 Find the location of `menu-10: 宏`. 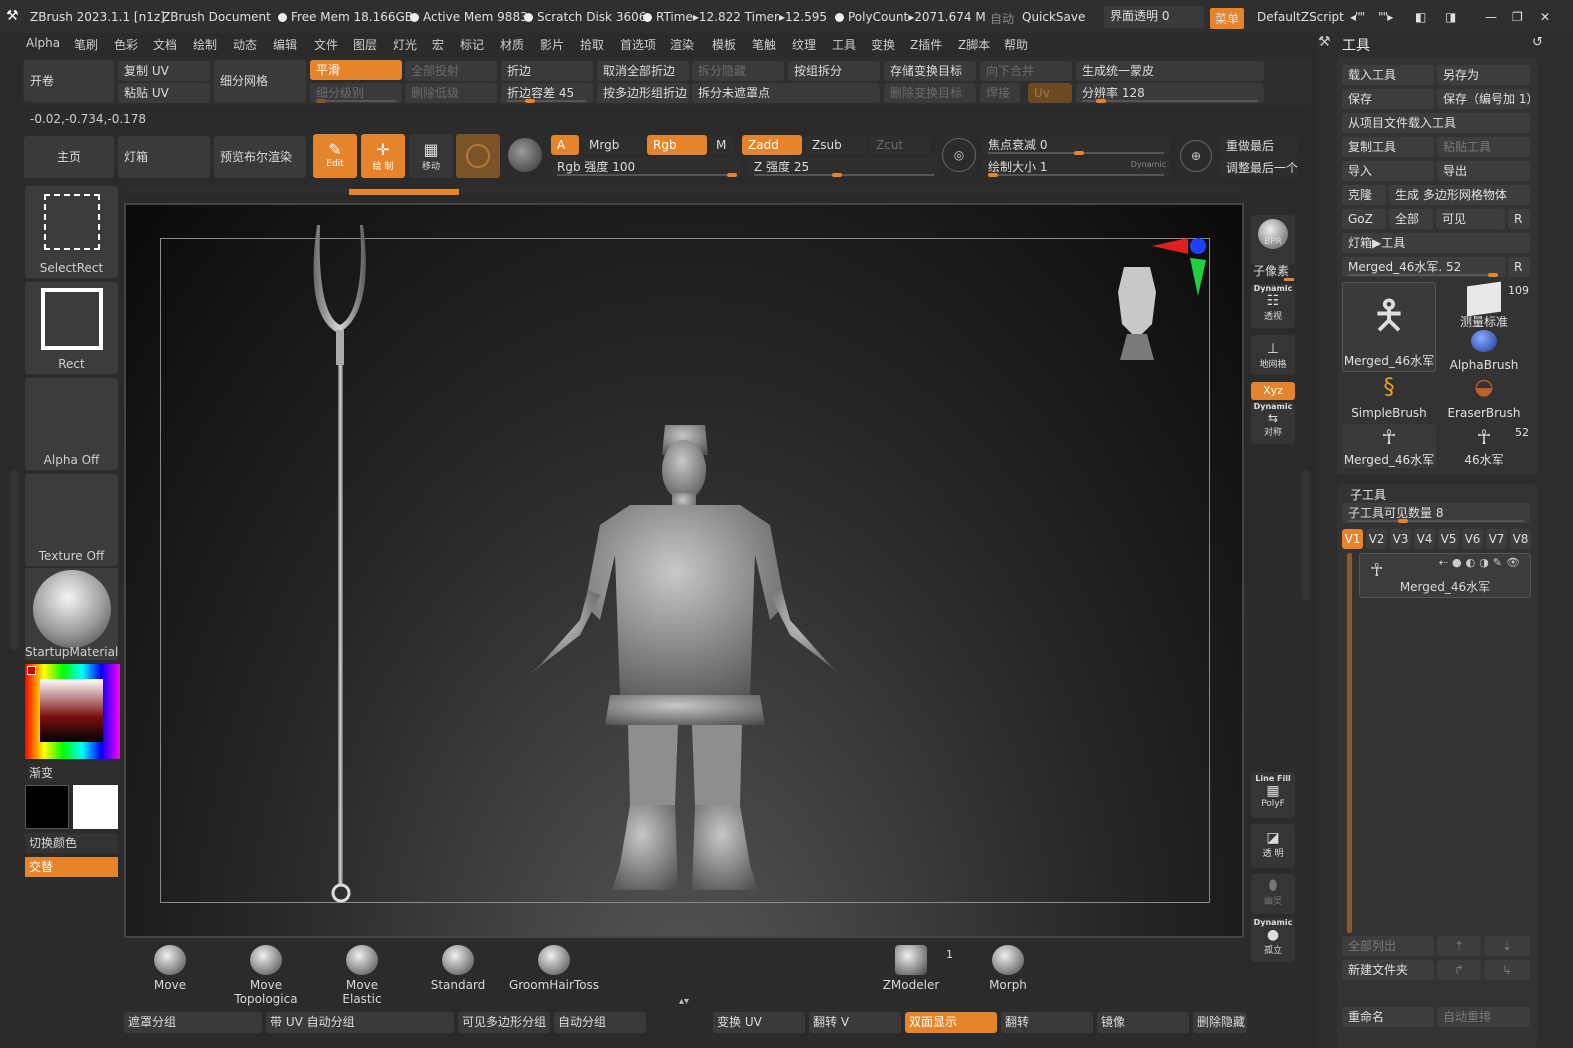

menu-10: 宏 is located at coordinates (438, 44).